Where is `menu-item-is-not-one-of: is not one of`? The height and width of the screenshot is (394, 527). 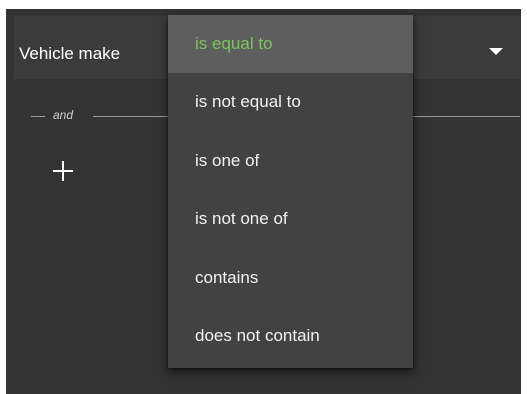 menu-item-is-not-one-of: is not one of is located at coordinates (290, 219).